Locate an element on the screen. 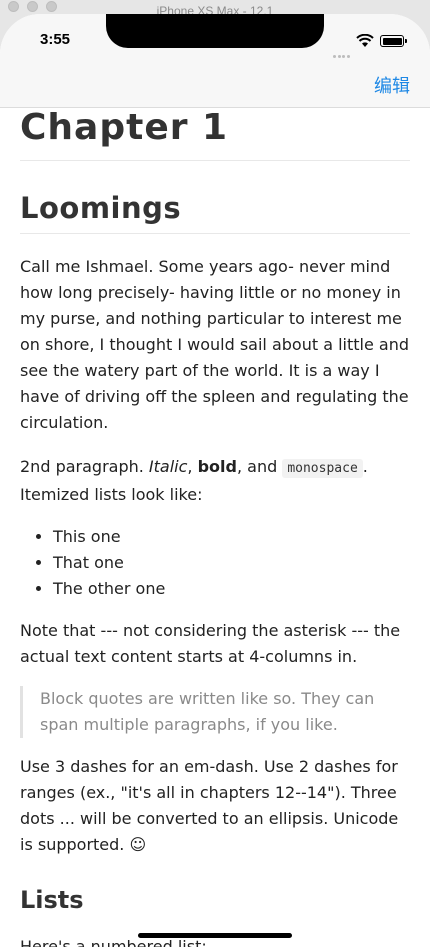 The height and width of the screenshot is (947, 430). notch is located at coordinates (215, 31).